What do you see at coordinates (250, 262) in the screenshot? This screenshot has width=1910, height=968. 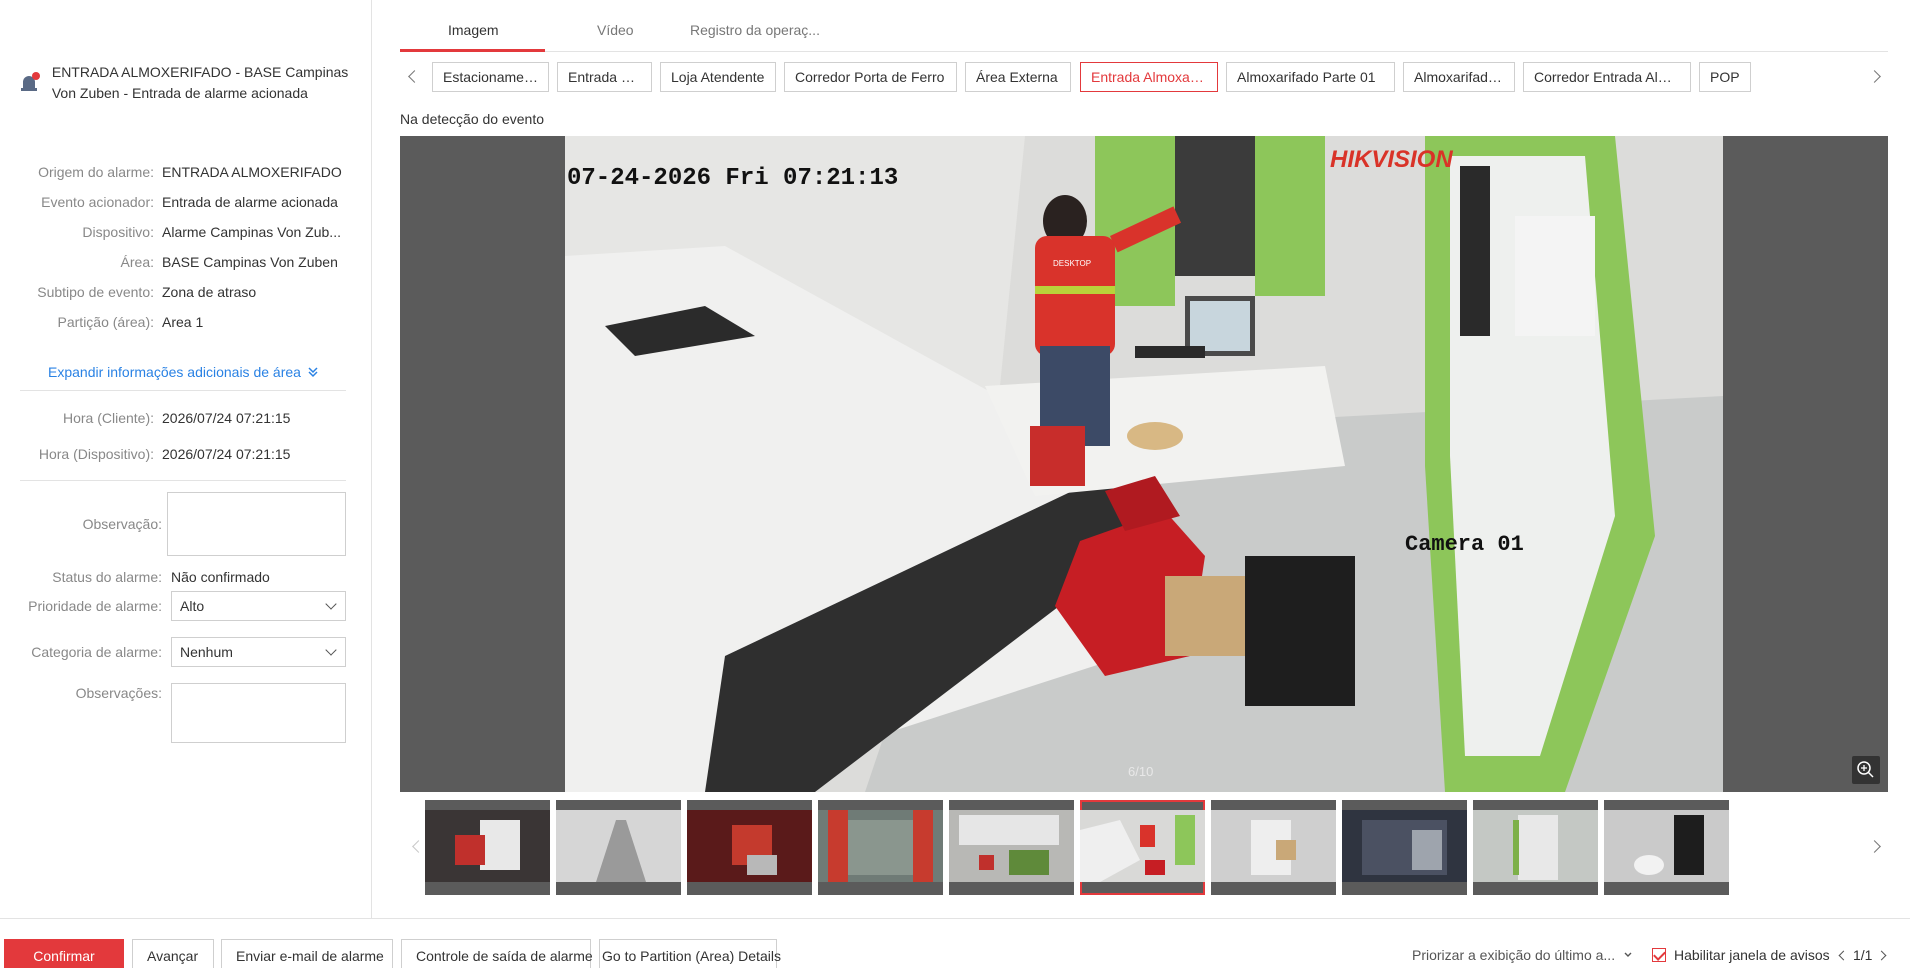 I see `detail-value: BASE Campinas Von Zuben` at bounding box center [250, 262].